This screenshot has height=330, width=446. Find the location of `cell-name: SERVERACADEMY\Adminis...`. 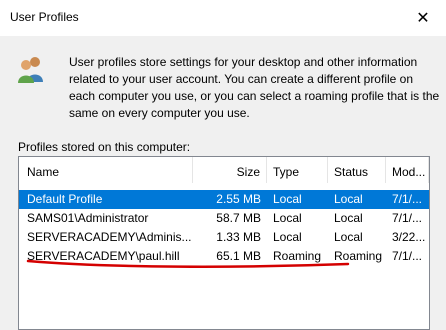

cell-name: SERVERACADEMY\Adminis... is located at coordinates (109, 237).